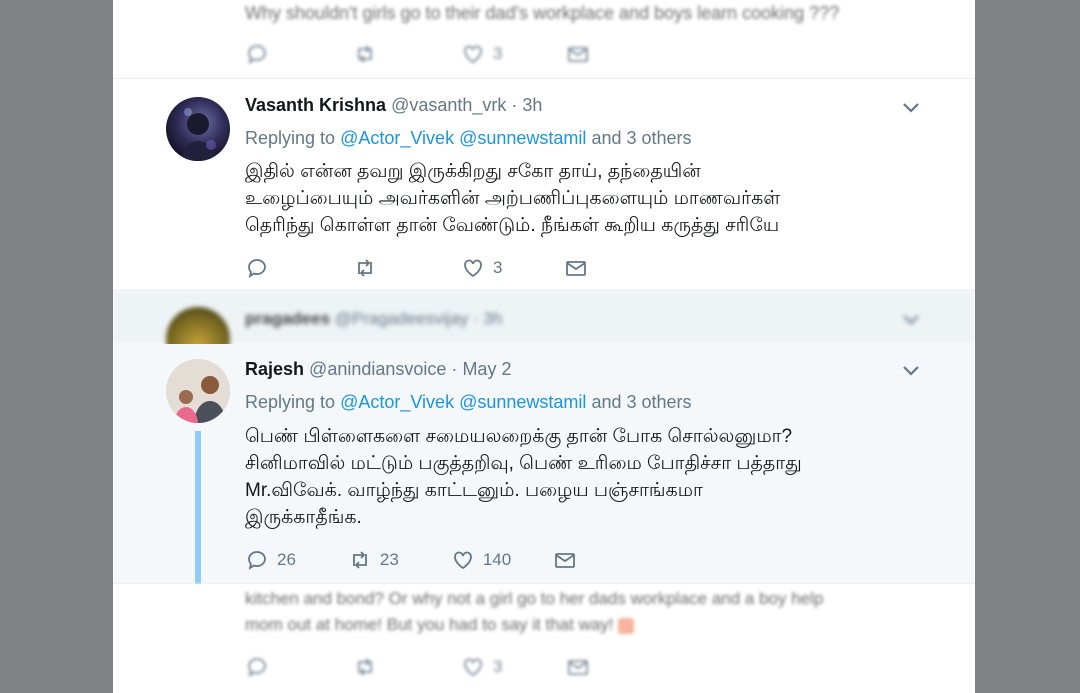 This screenshot has width=1080, height=693. What do you see at coordinates (544, 331) in the screenshot?
I see `tweet-pragadees: pragadees @Pragadeesvijay · 3h` at bounding box center [544, 331].